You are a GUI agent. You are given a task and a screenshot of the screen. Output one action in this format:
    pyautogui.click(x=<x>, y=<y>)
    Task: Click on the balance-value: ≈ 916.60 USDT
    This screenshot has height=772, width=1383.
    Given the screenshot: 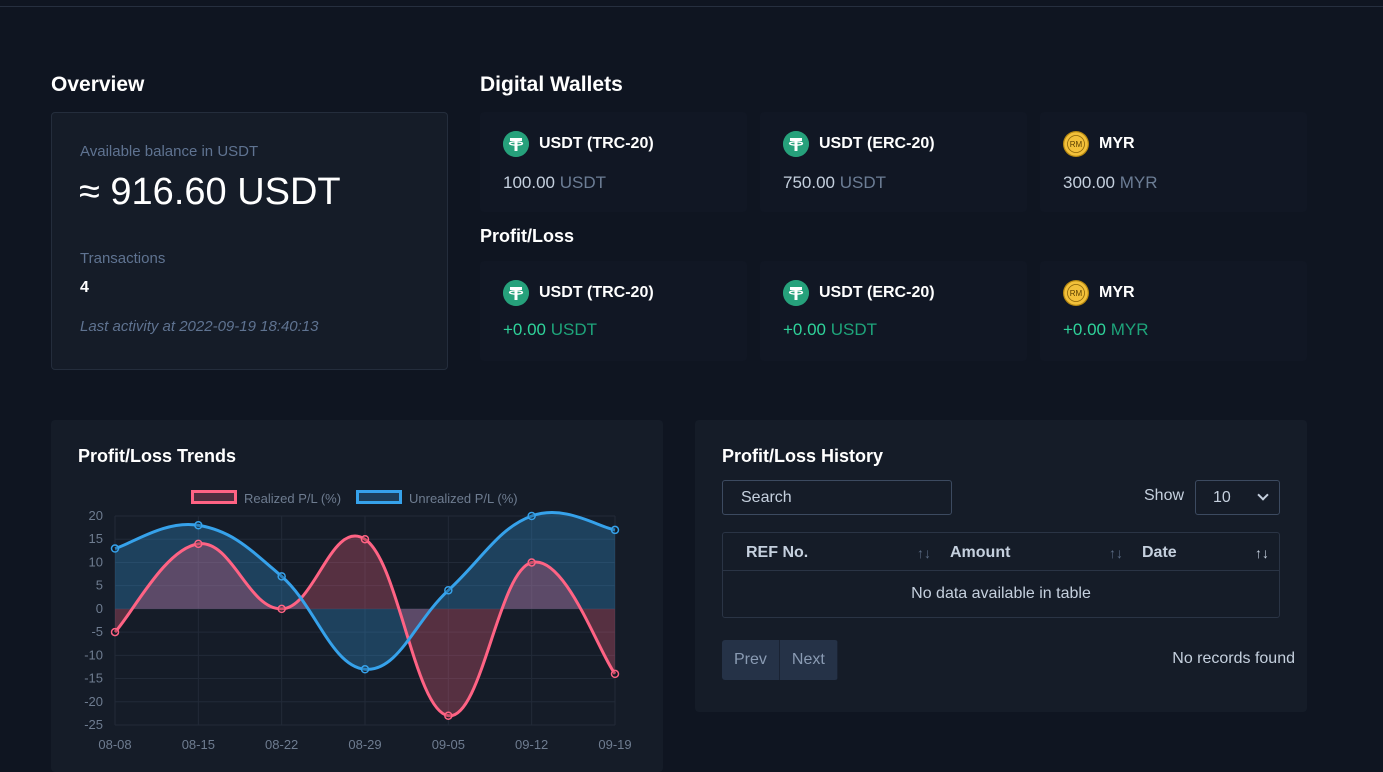 What is the action you would take?
    pyautogui.click(x=210, y=192)
    